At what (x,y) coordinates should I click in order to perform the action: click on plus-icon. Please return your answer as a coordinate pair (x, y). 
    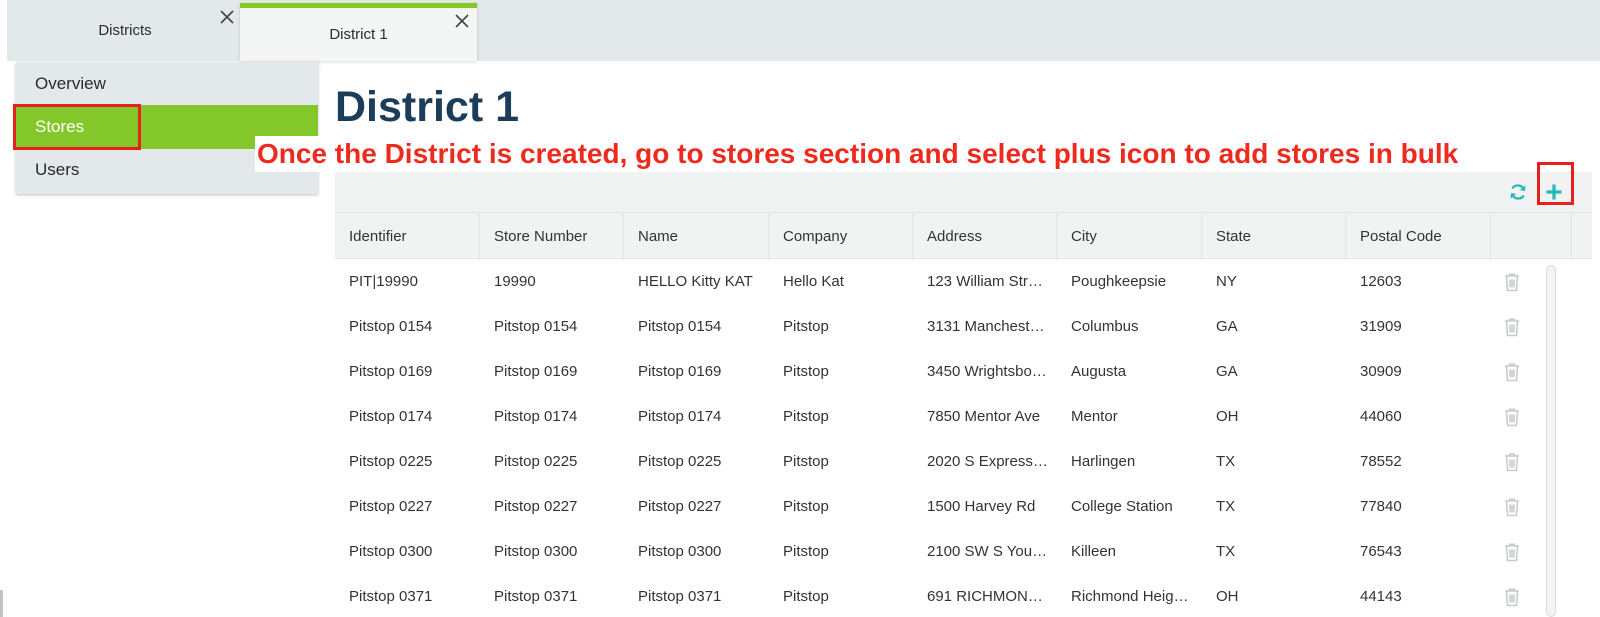
    Looking at the image, I should click on (1554, 192).